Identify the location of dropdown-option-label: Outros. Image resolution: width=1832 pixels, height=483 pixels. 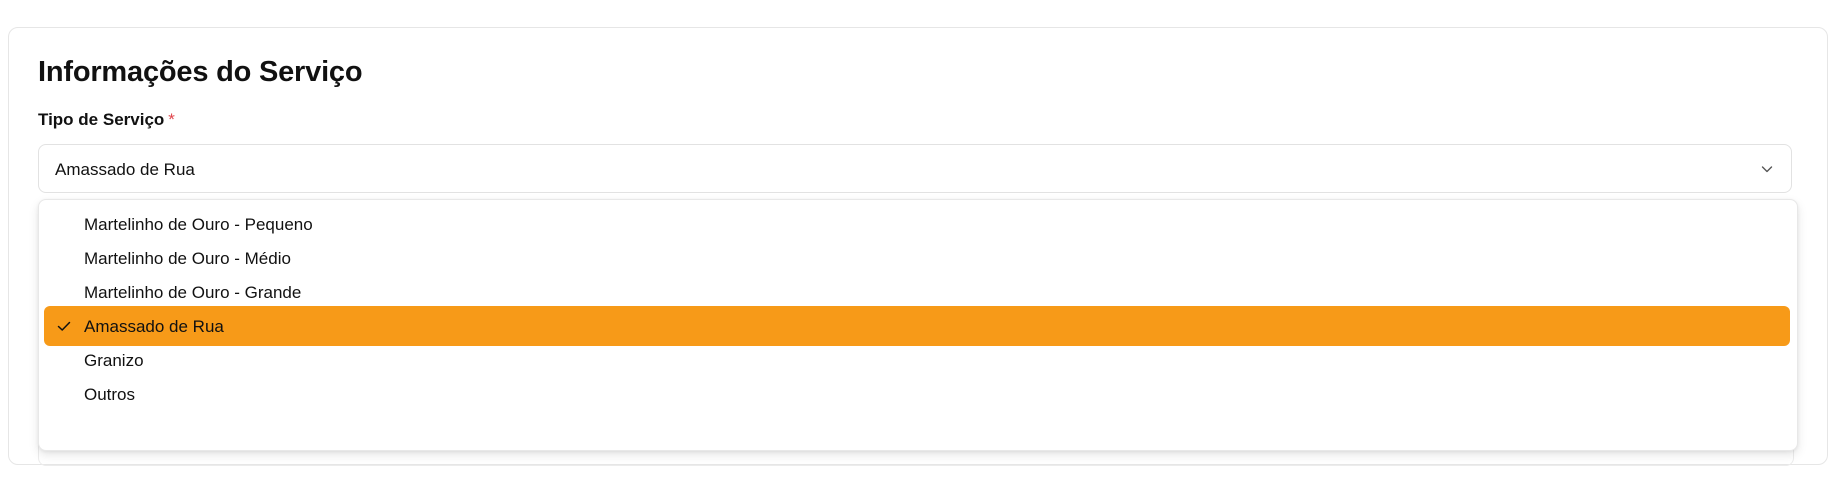
(110, 394).